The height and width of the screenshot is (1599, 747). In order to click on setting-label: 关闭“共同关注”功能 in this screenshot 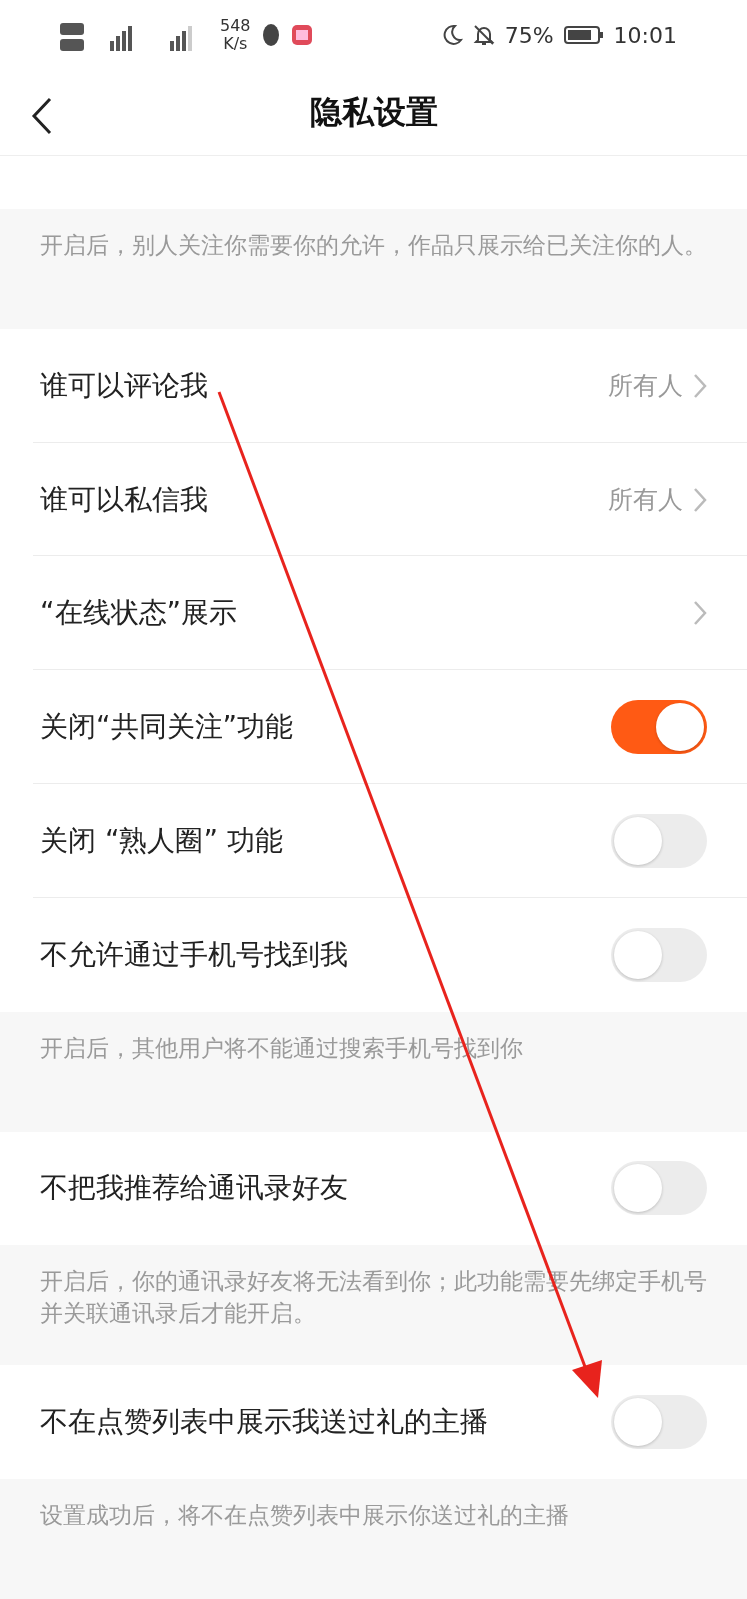, I will do `click(167, 727)`.